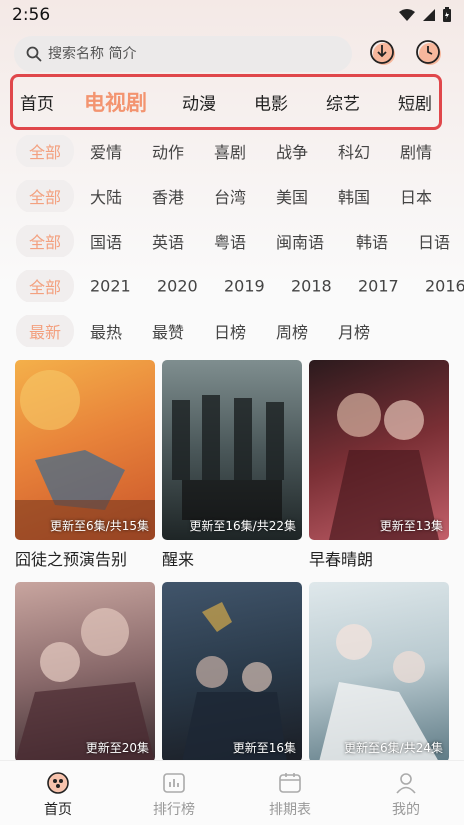 This screenshot has height=825, width=464. What do you see at coordinates (99, 526) in the screenshot?
I see `episode-badge: 更新至6集/共15集` at bounding box center [99, 526].